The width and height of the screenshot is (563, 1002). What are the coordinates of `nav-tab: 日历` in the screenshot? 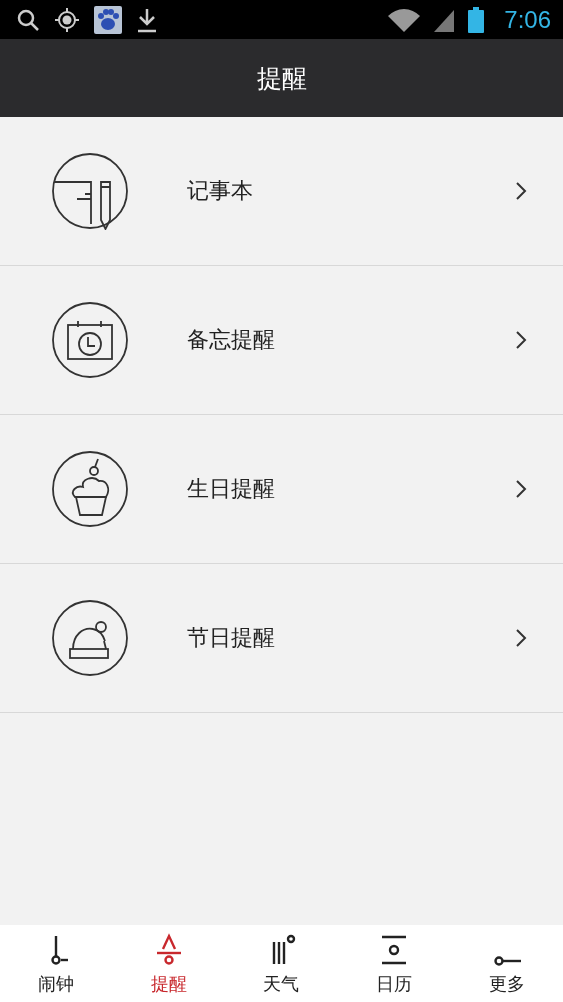 It's located at (394, 963).